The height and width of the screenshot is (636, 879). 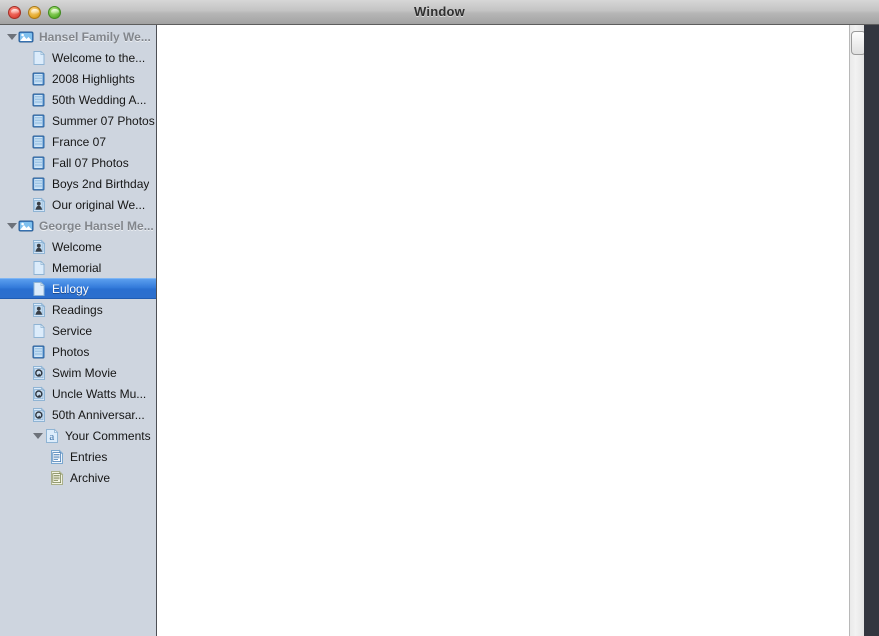 I want to click on sidebar-item: Archive, so click(x=78, y=477).